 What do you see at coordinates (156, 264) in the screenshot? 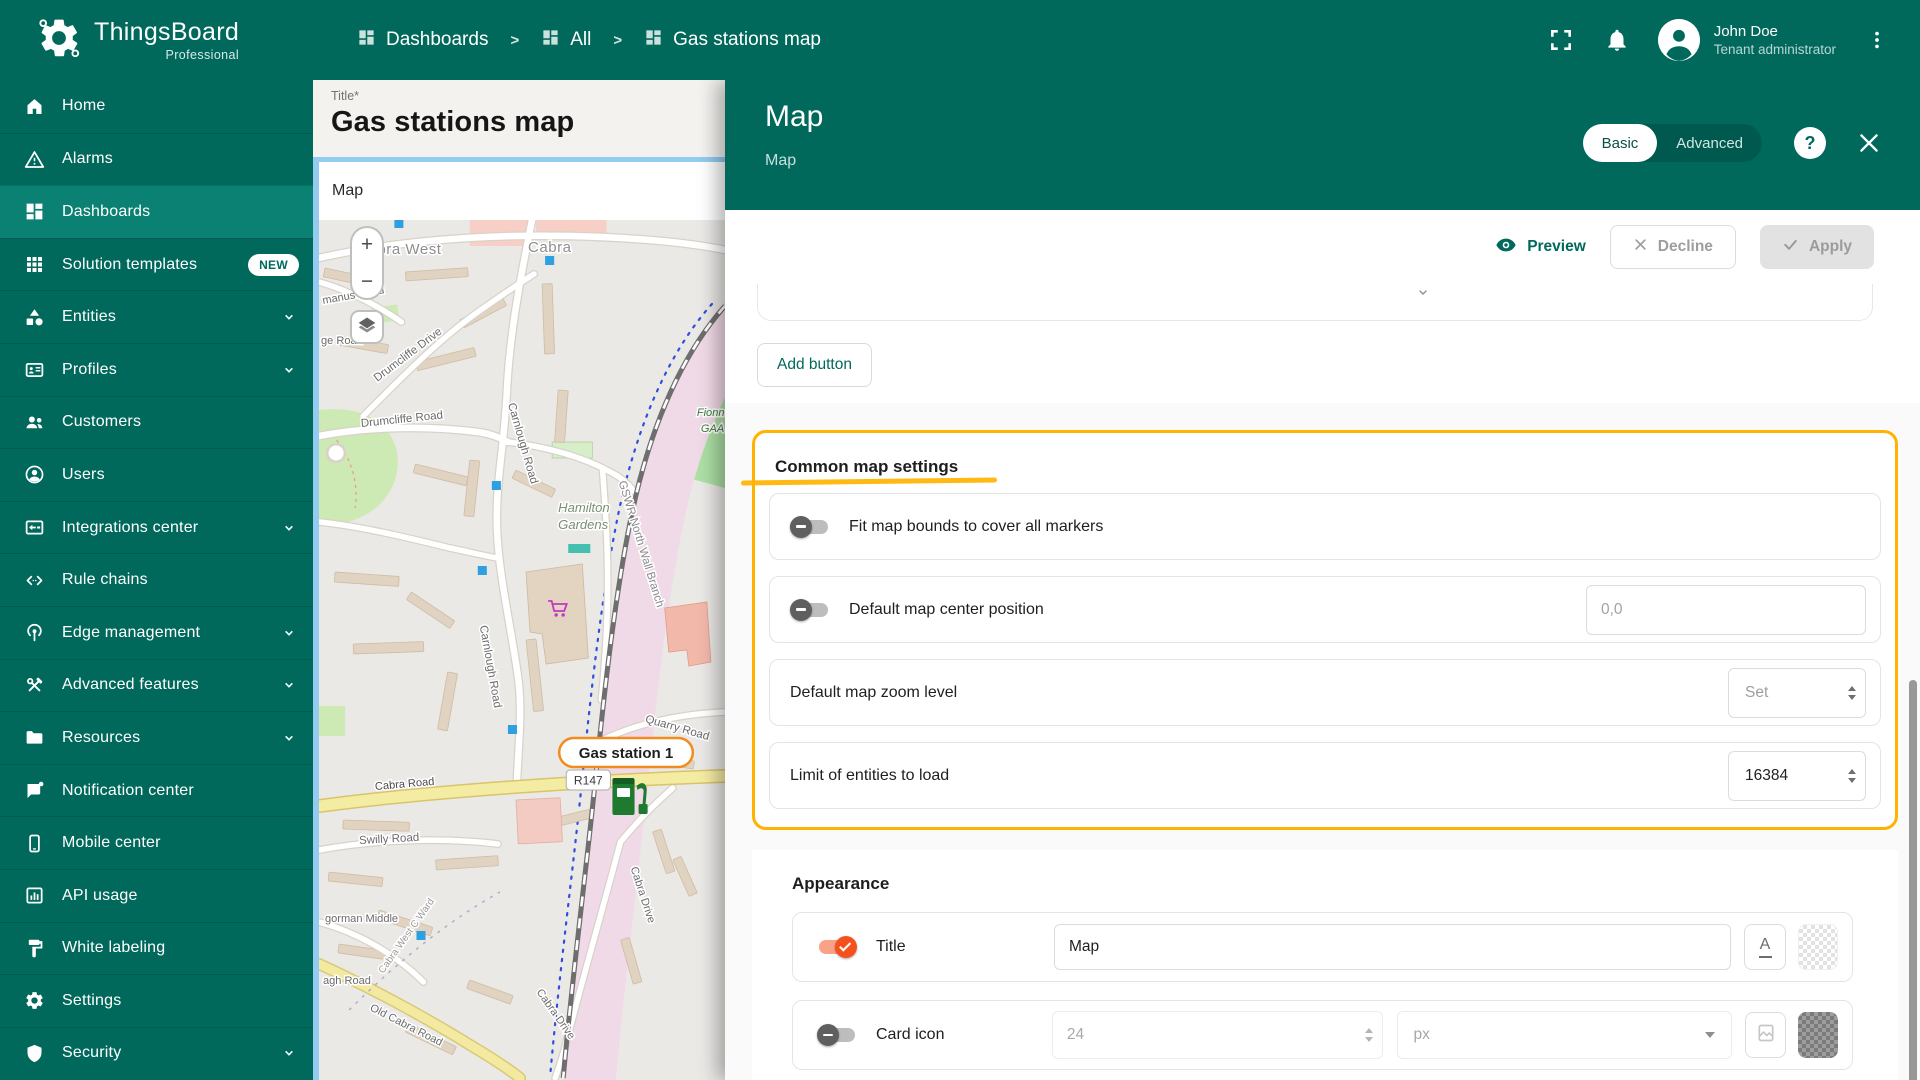
I see `sidebar-item-solution-templates: Solution templates NEW` at bounding box center [156, 264].